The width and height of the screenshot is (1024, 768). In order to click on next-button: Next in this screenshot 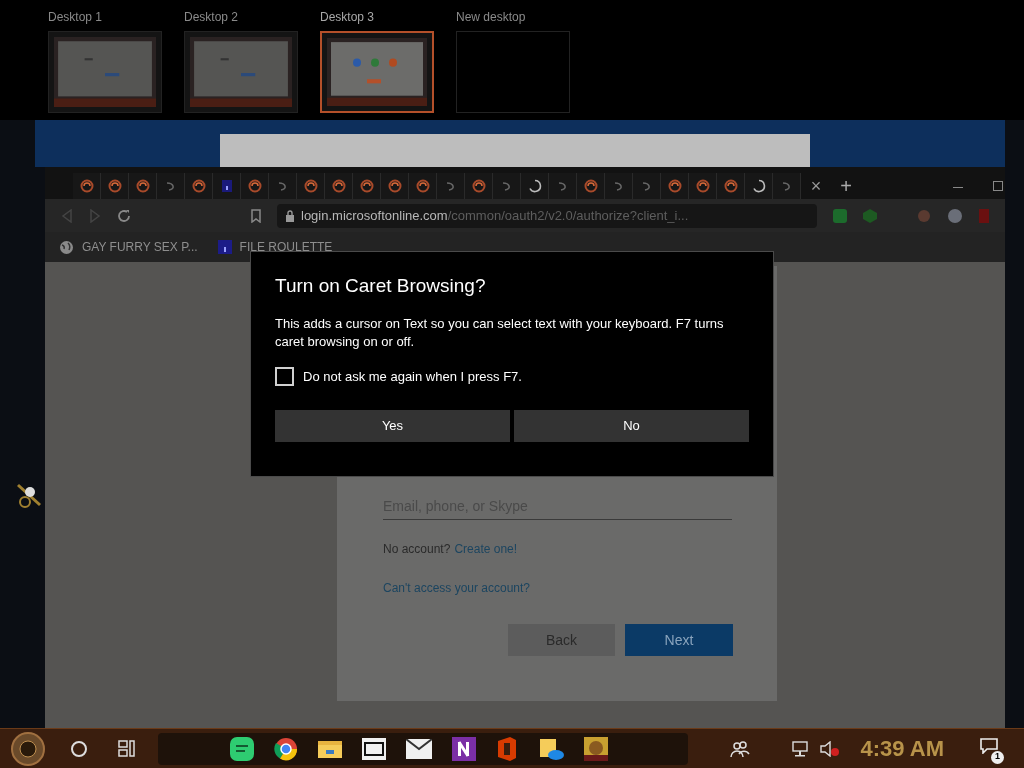, I will do `click(679, 640)`.